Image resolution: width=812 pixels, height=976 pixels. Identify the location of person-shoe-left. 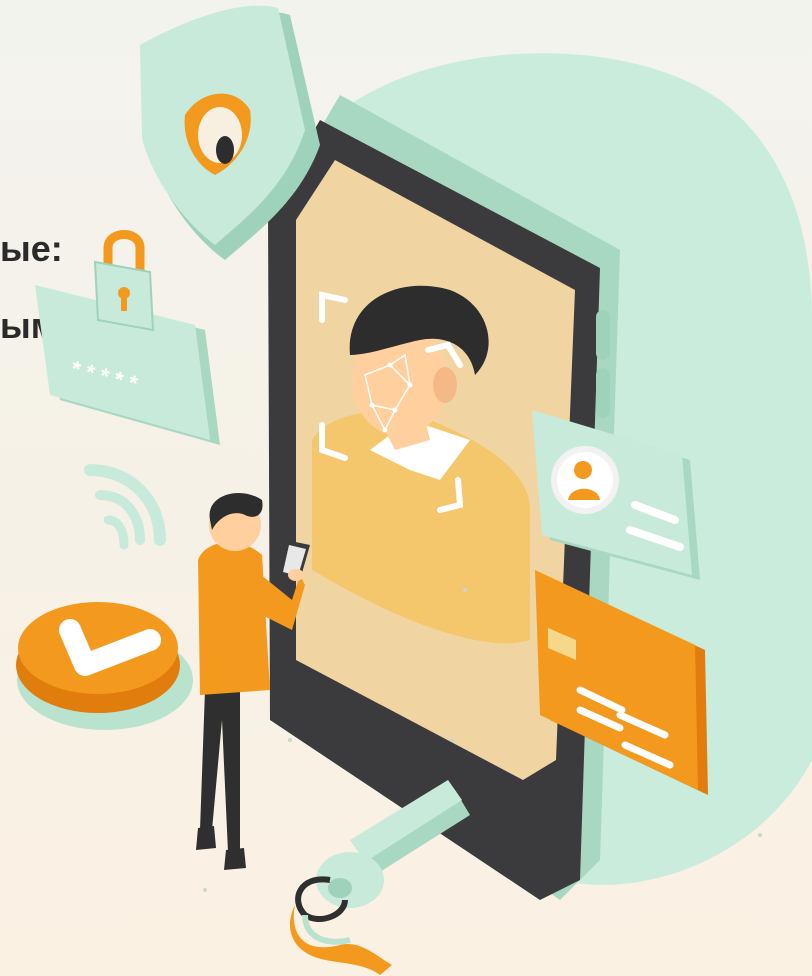
(206, 838).